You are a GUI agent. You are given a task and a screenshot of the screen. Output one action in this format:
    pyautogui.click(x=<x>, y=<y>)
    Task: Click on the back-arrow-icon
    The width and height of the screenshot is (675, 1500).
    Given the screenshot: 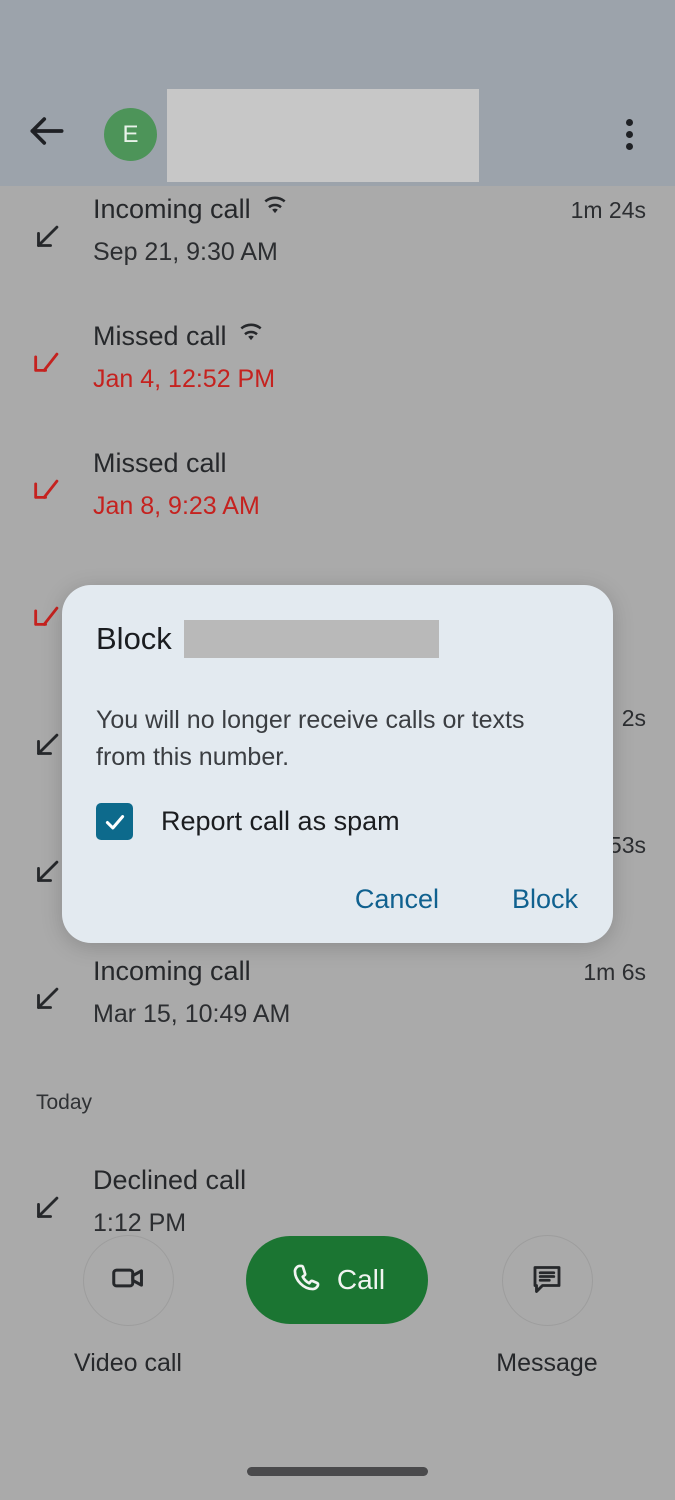 What is the action you would take?
    pyautogui.click(x=47, y=133)
    